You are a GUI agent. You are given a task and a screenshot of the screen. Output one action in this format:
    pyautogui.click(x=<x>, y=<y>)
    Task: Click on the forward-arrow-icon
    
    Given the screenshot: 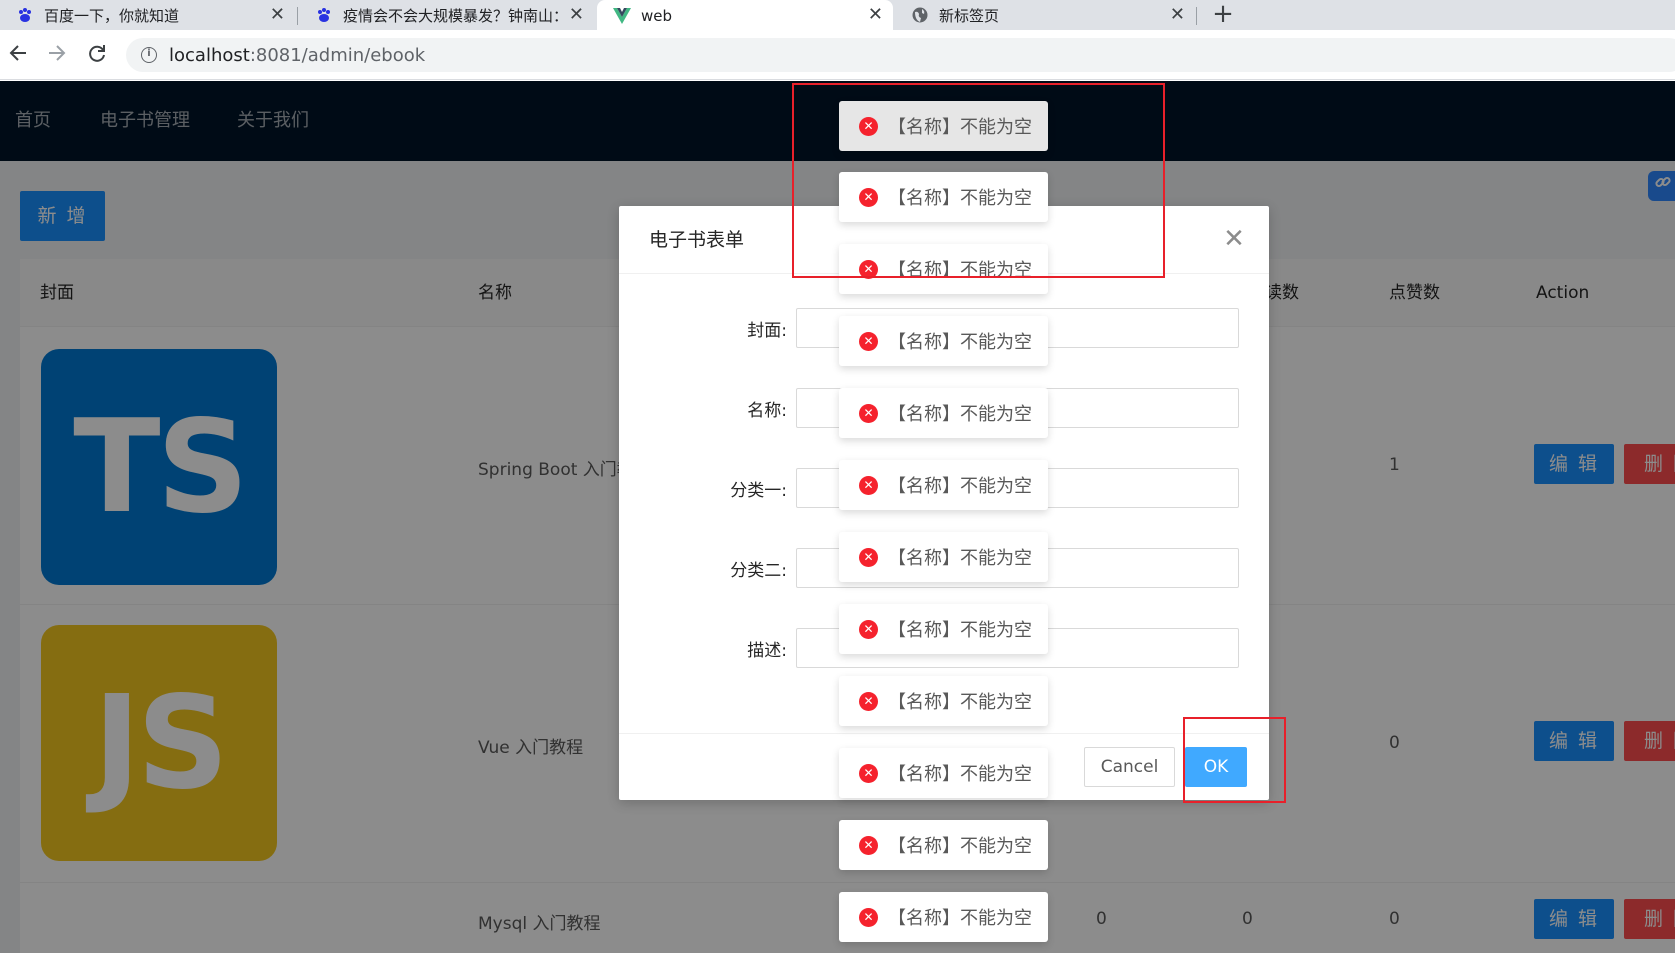 What is the action you would take?
    pyautogui.click(x=57, y=54)
    